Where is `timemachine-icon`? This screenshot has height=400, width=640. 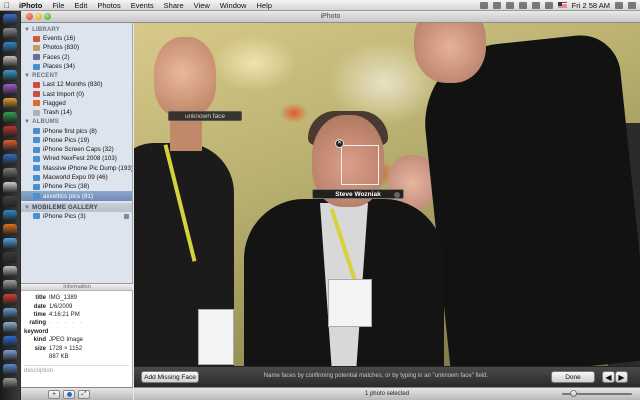 timemachine-icon is located at coordinates (509, 5).